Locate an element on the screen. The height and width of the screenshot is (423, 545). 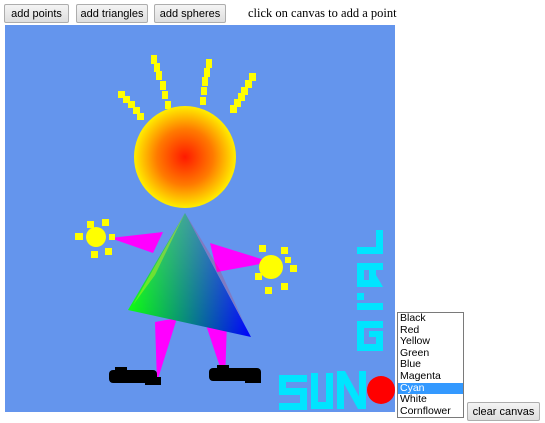
body-triangle is located at coordinates (189, 275).